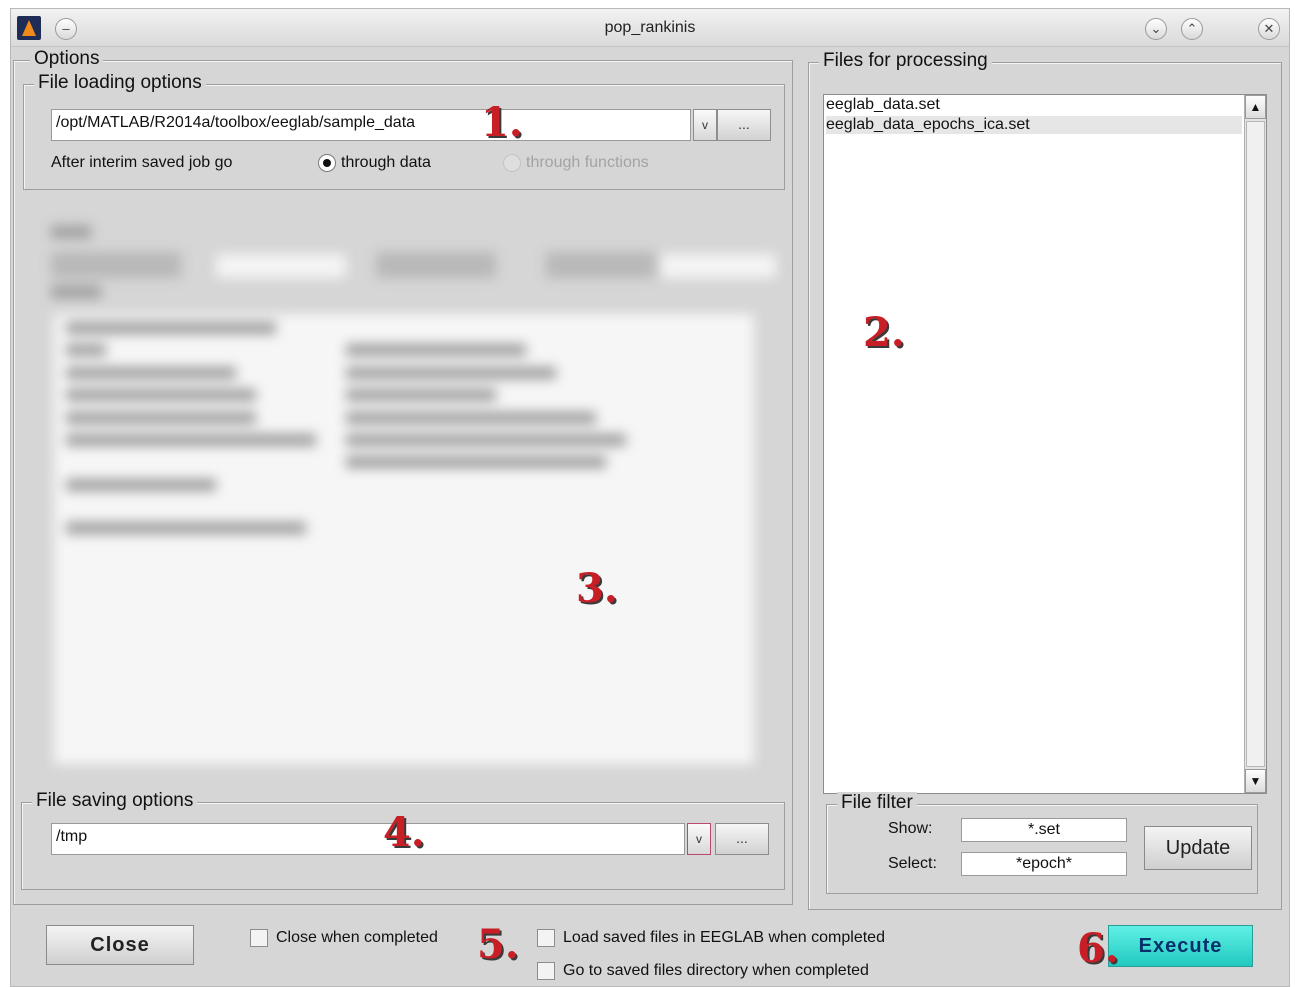 Image resolution: width=1295 pixels, height=987 pixels. I want to click on title-bar: – pop_rankinis ⌄ ⌃ ✕, so click(650, 28).